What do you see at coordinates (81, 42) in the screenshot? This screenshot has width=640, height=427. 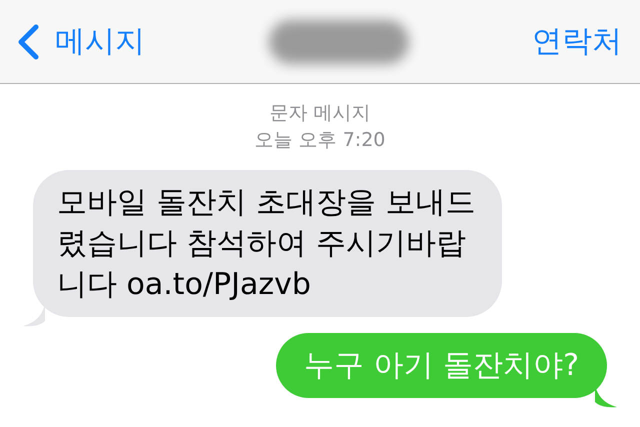 I see `back-button: 메시지` at bounding box center [81, 42].